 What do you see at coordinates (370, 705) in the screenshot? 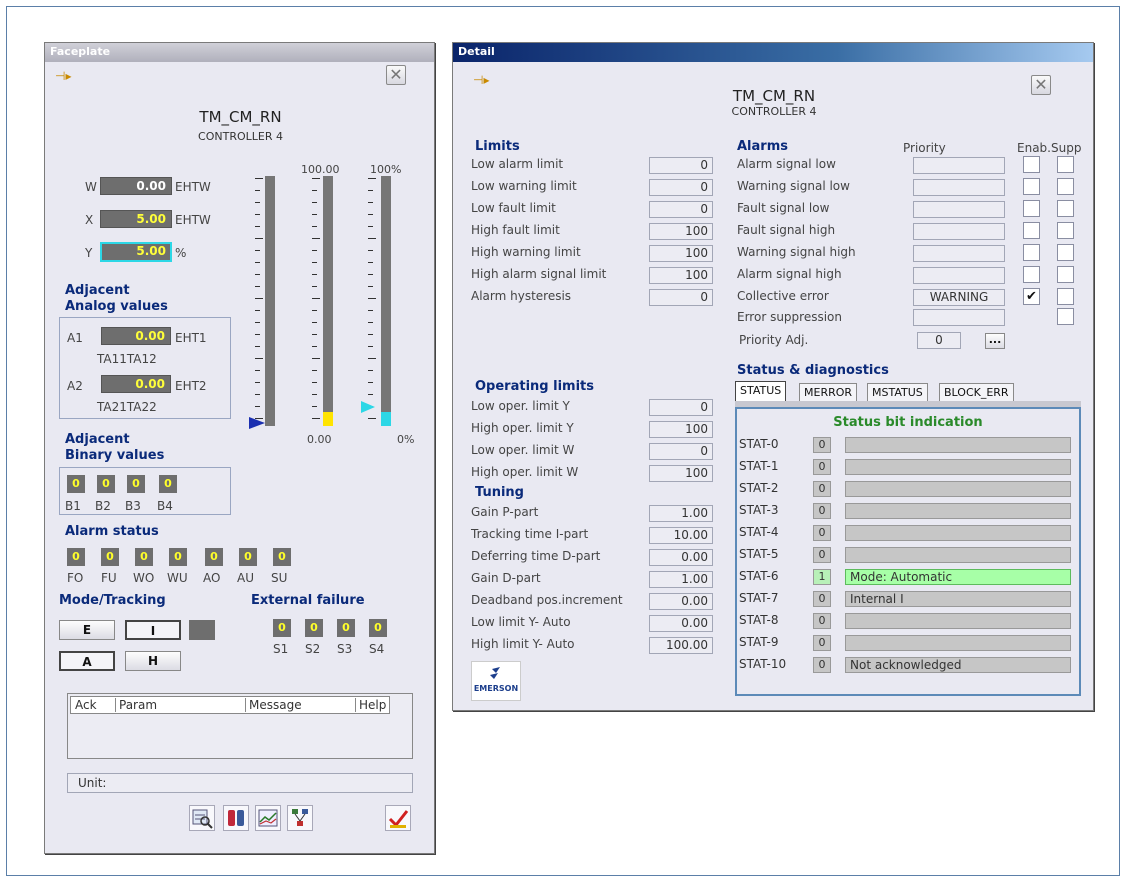
I see `col-help: Help` at bounding box center [370, 705].